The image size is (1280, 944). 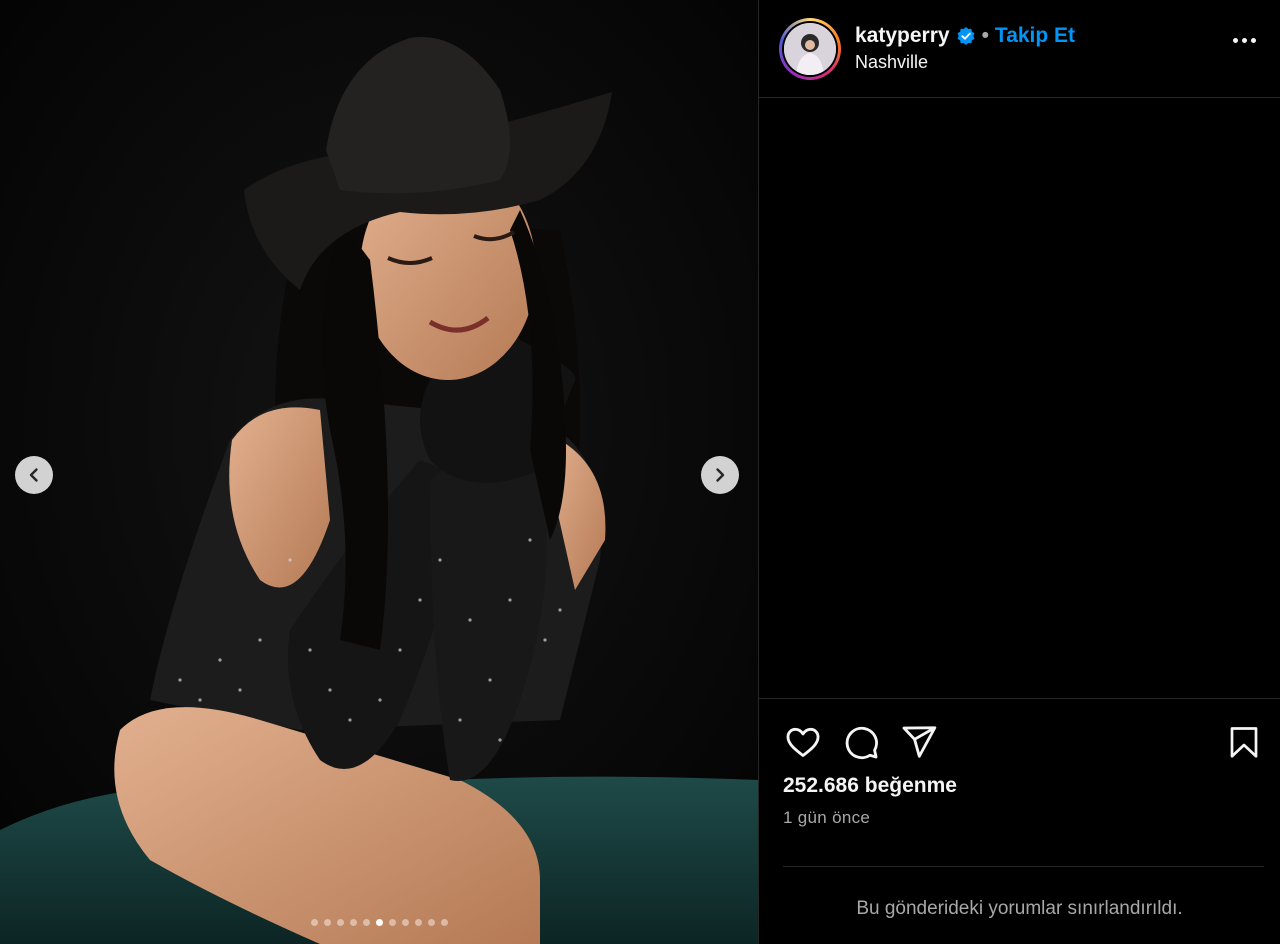 I want to click on carousel-next-button, so click(x=720, y=475).